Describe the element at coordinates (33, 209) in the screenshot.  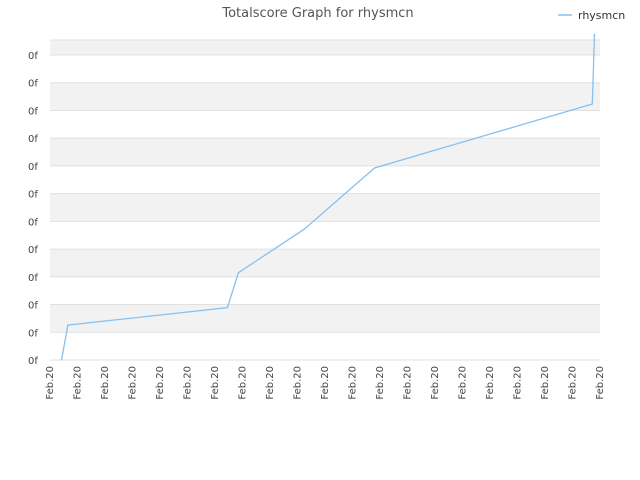
I see `y-axis-ticks: 0f 0f 0f 0f 0f 0f 0f 0f 0f 0f 0f 0f` at that location.